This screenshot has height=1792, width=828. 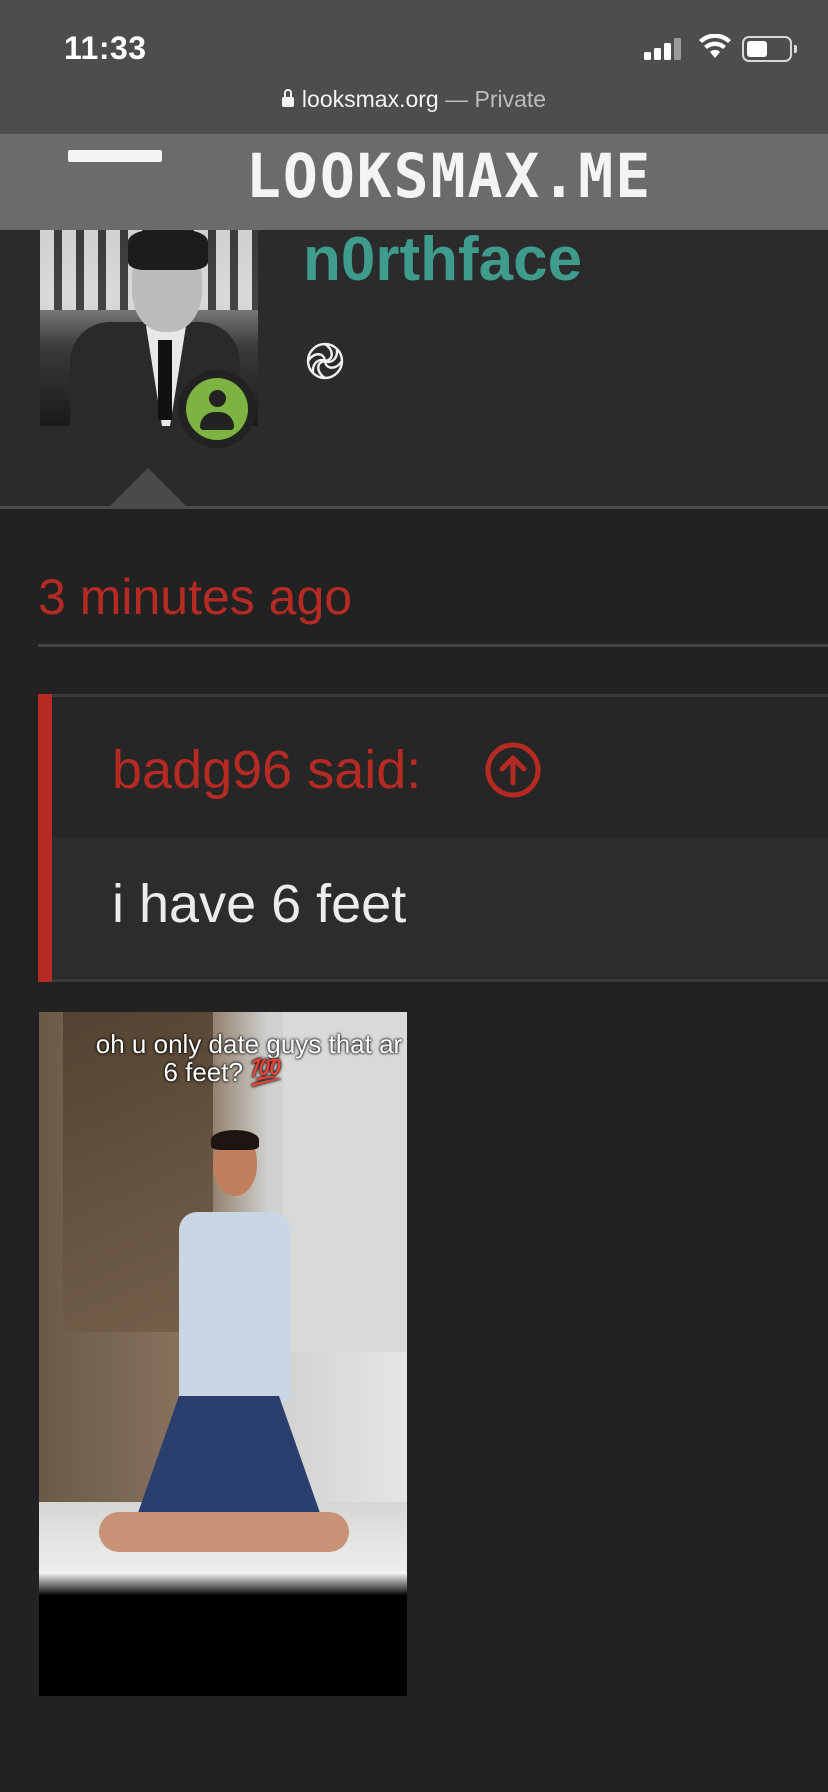 What do you see at coordinates (115, 156) in the screenshot?
I see `menu-icon` at bounding box center [115, 156].